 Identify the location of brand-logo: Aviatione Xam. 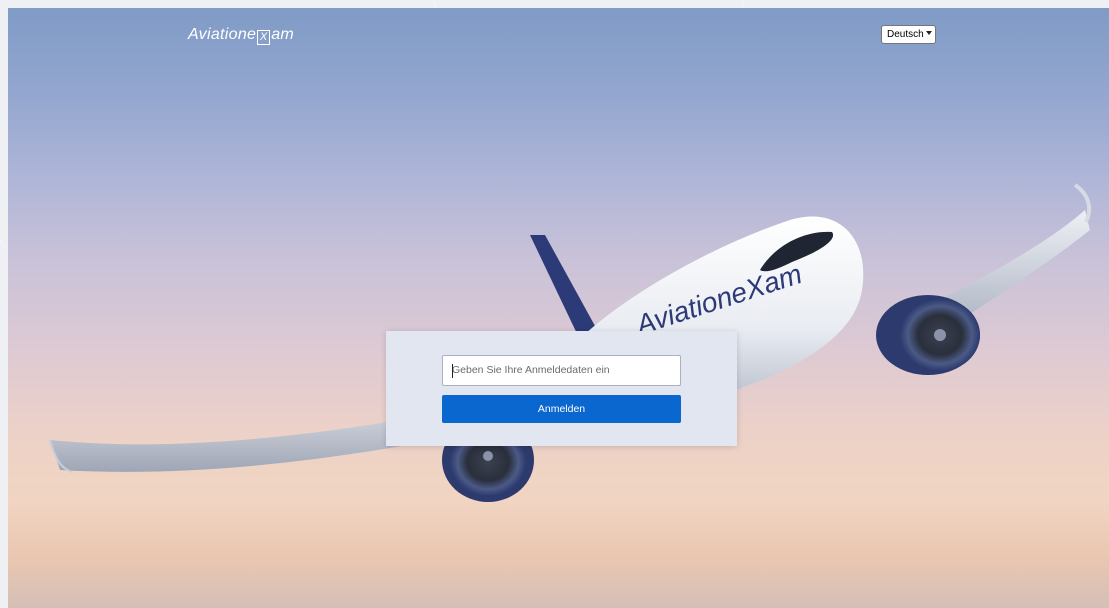
(241, 35).